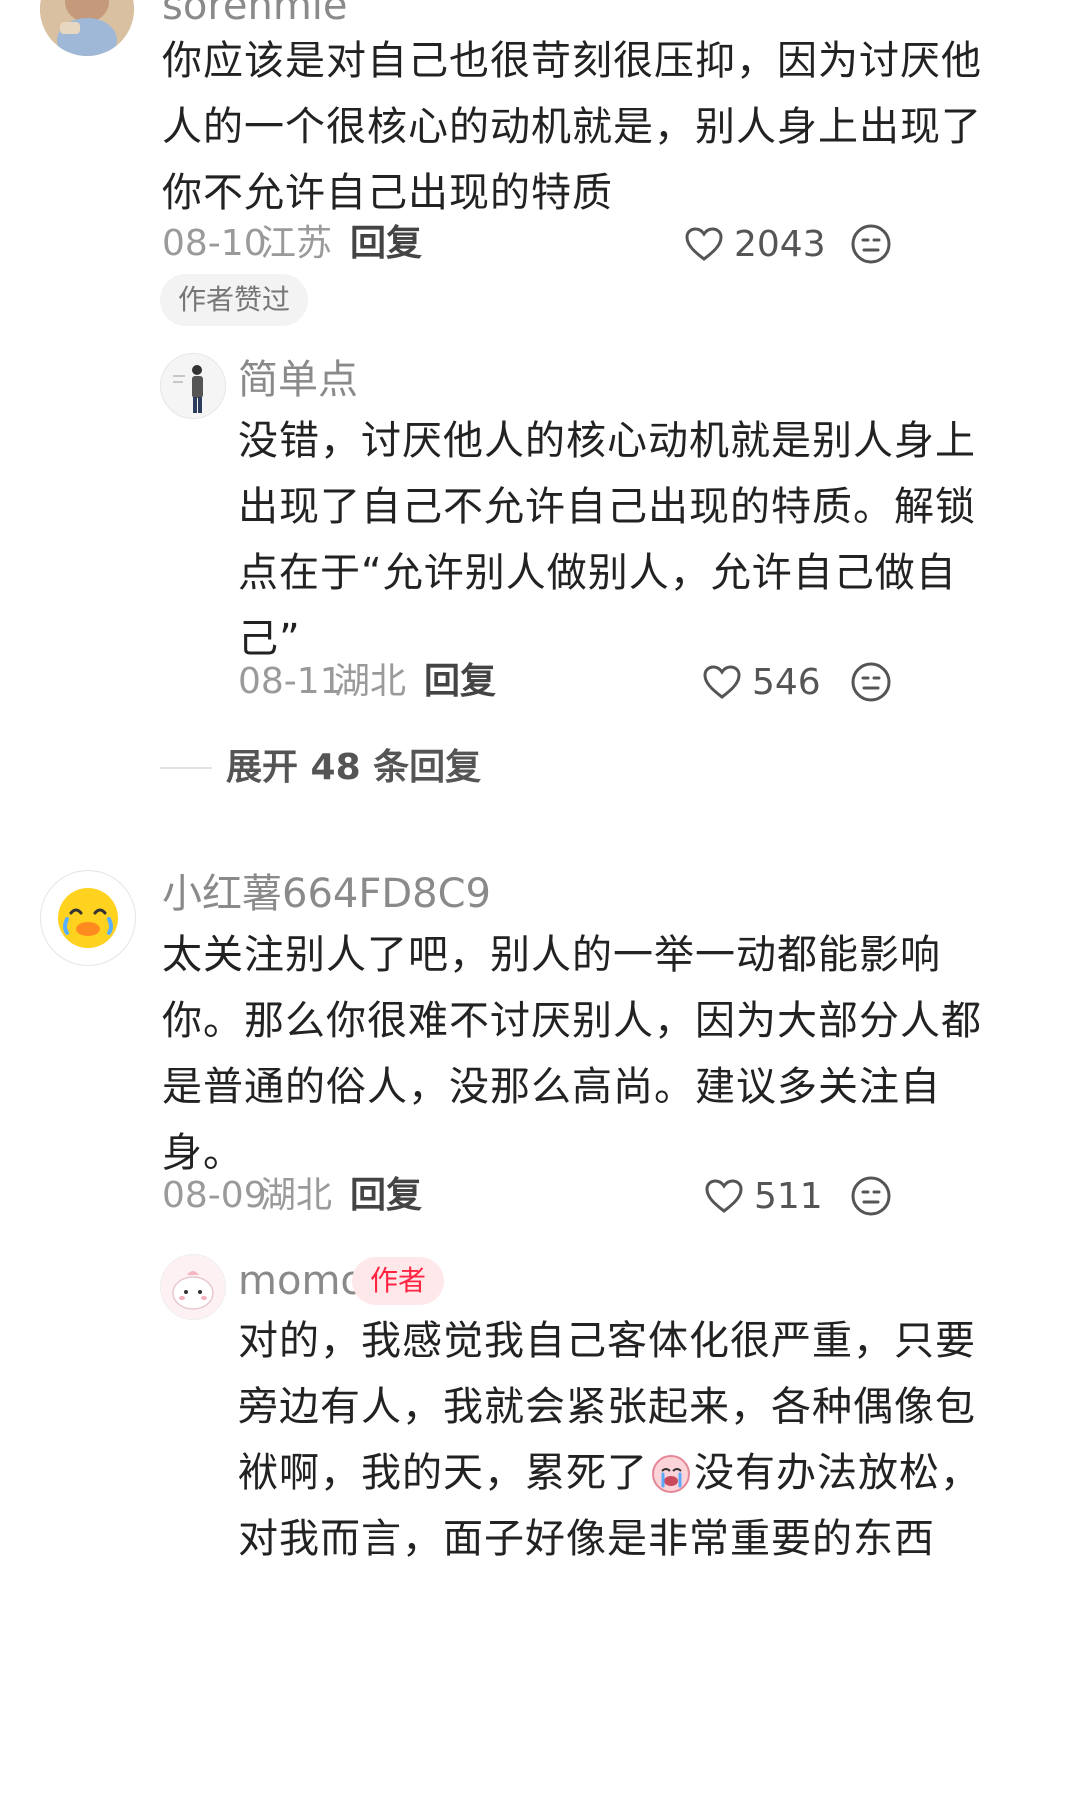 The width and height of the screenshot is (1080, 1794). Describe the element at coordinates (572, 1021) in the screenshot. I see `comment-line: 你。那么你很难不讨厌别人，因为大部分人都` at that location.